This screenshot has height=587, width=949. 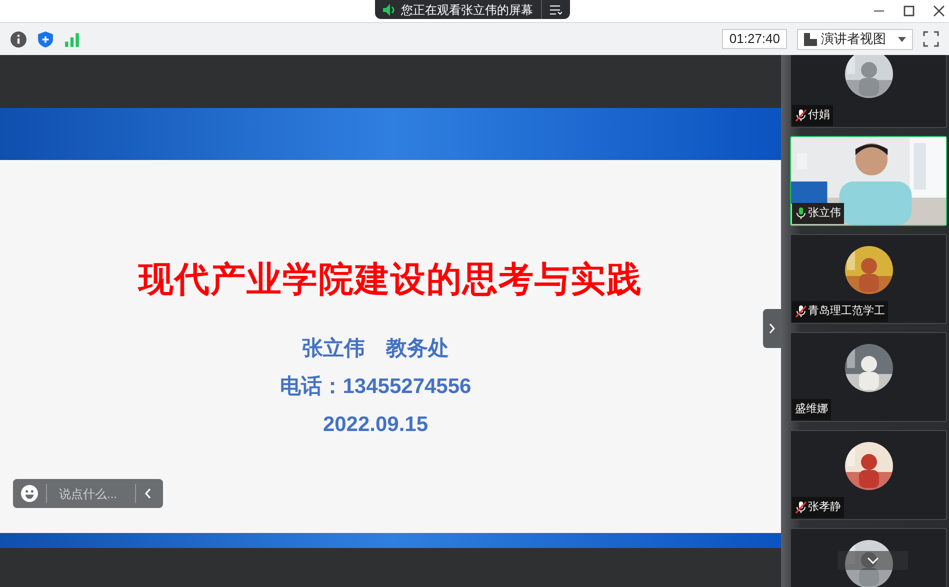 I want to click on scroll-down-button, so click(x=873, y=560).